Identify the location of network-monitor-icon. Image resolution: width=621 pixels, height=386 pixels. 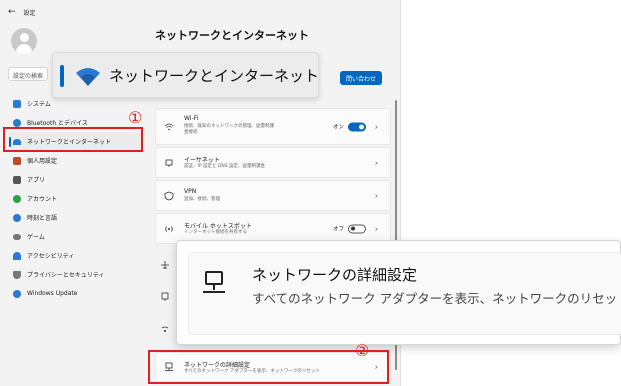
(214, 282).